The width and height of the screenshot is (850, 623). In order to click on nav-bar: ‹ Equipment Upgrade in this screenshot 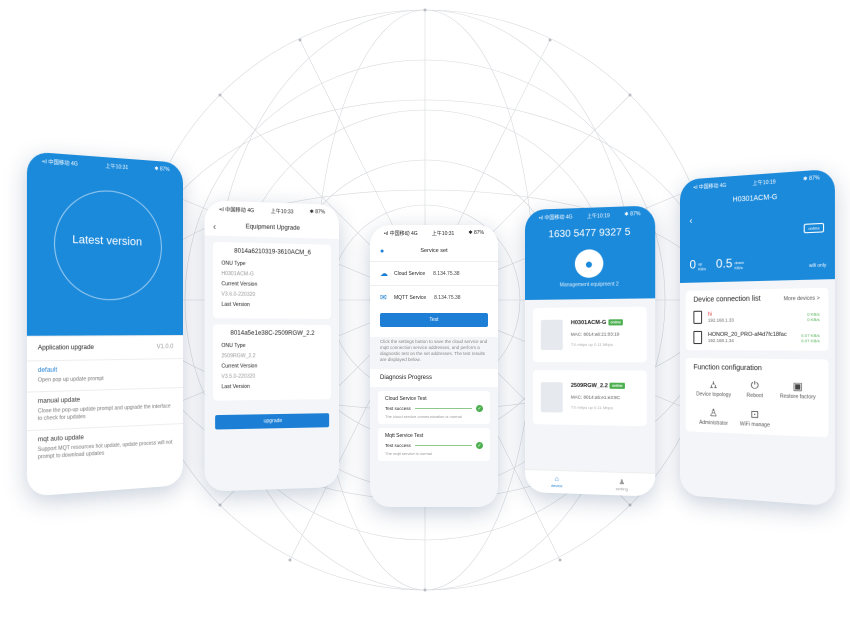, I will do `click(272, 228)`.